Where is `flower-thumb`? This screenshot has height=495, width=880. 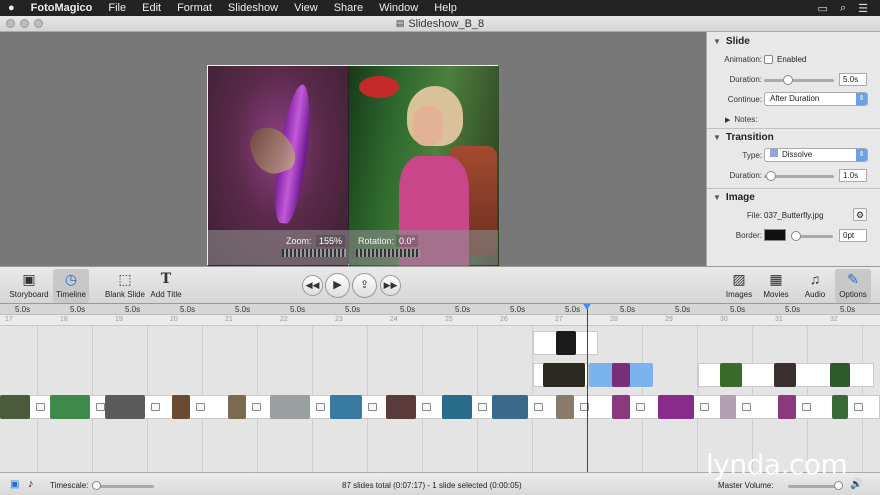 flower-thumb is located at coordinates (731, 375).